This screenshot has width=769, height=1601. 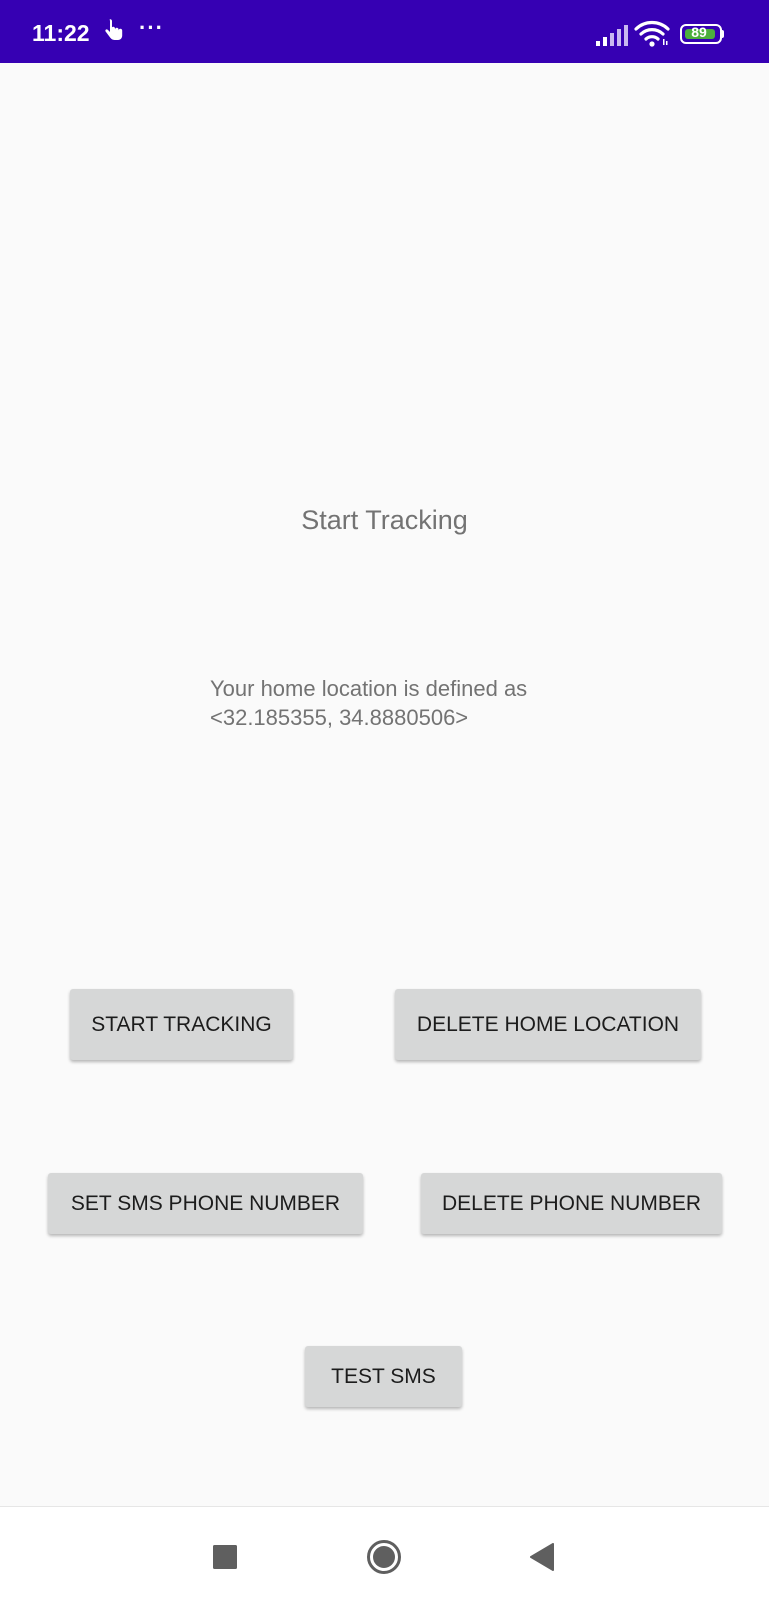 I want to click on tracking-status-label: Start Tracking, so click(x=384, y=520).